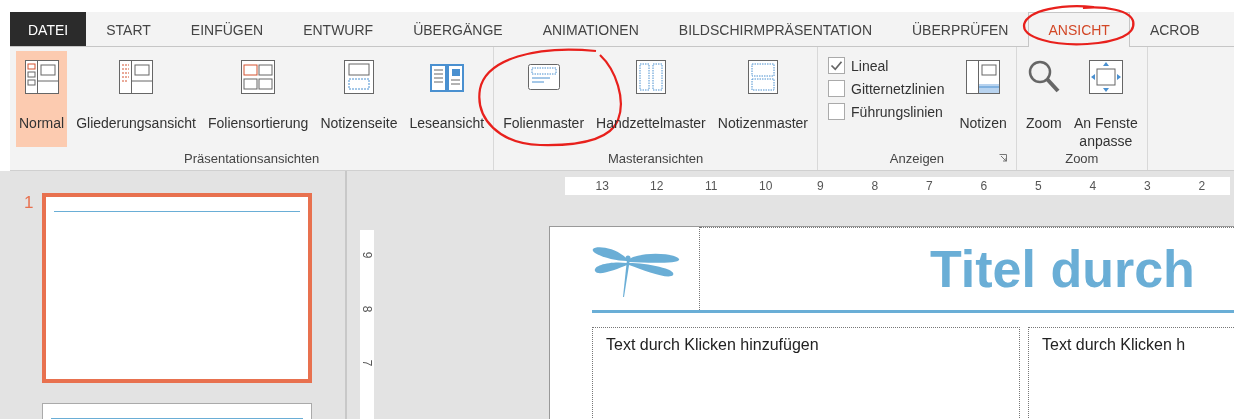 This screenshot has width=1234, height=419. I want to click on ruler-number: 12, so click(657, 186).